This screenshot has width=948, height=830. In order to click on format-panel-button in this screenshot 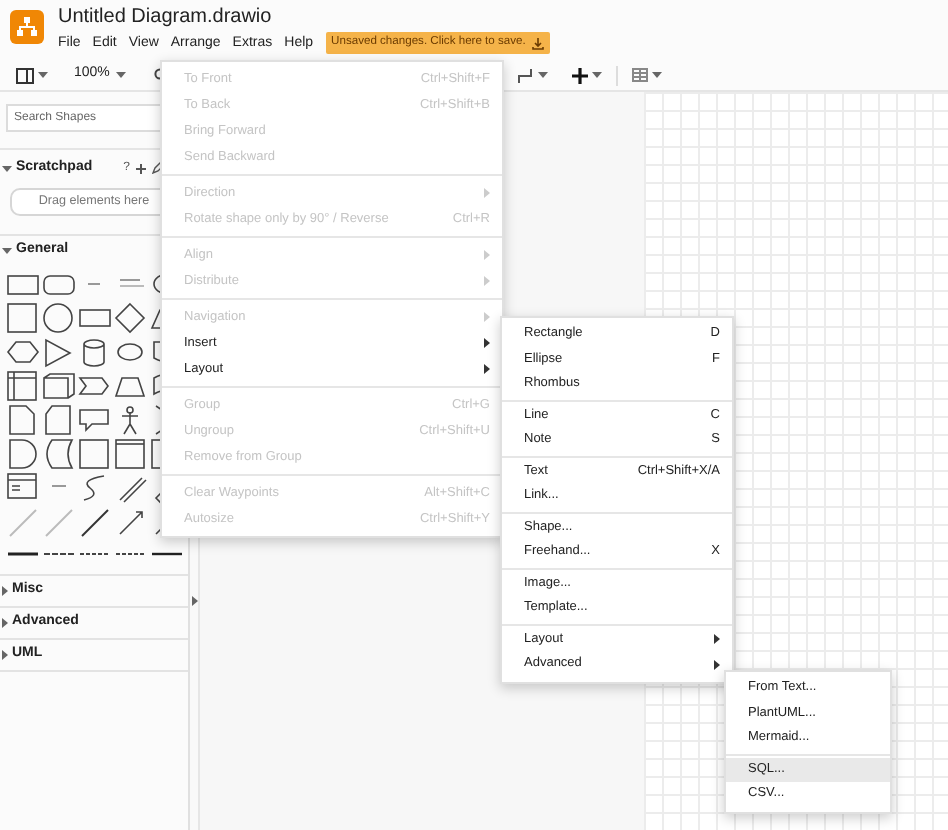, I will do `click(32, 75)`.